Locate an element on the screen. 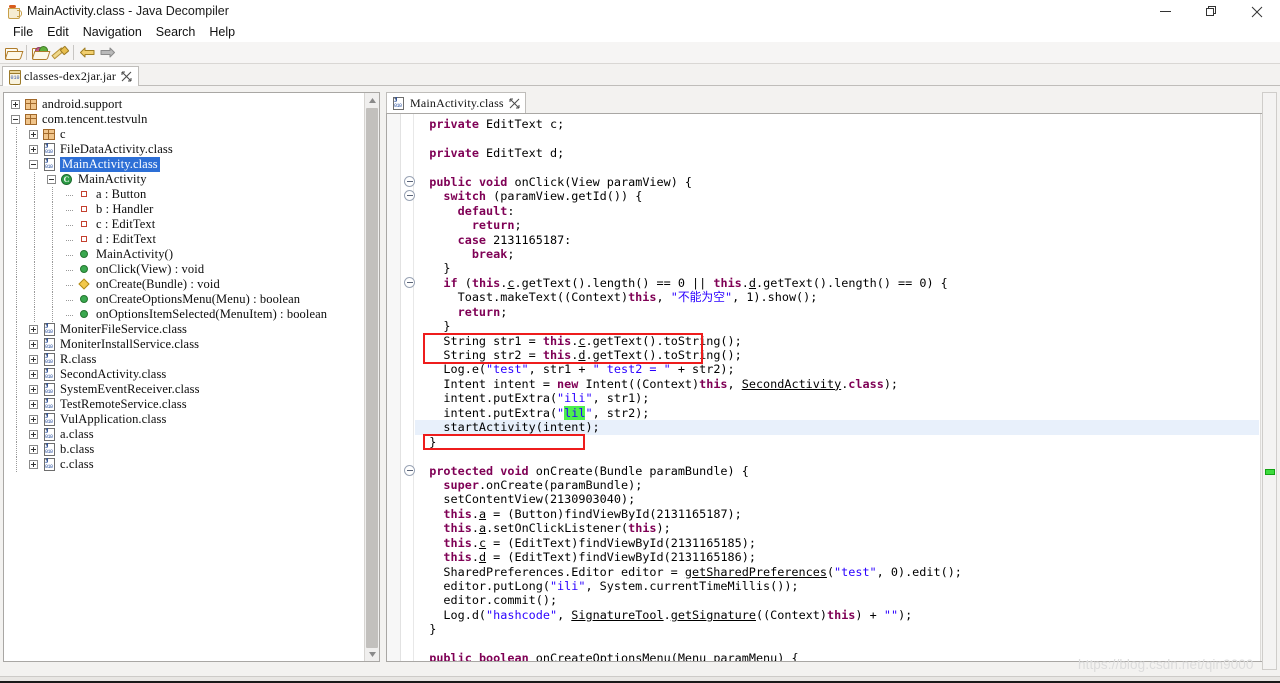 Image resolution: width=1280 pixels, height=683 pixels. tree-item-d-edittext: d : EditText is located at coordinates (191, 239).